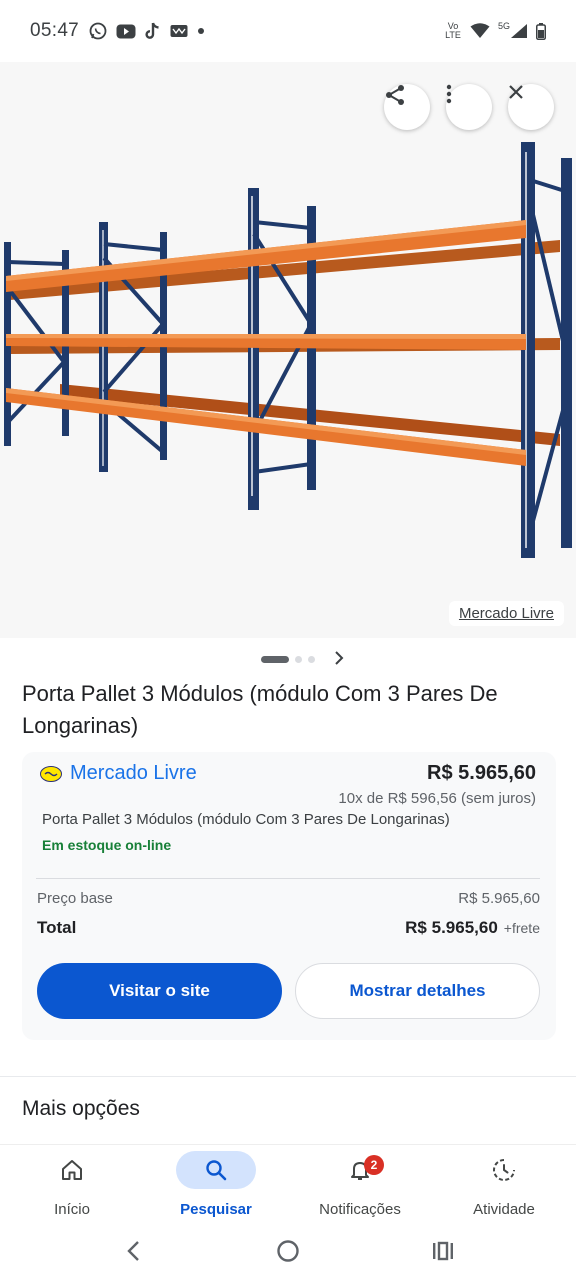 The height and width of the screenshot is (1280, 576). I want to click on more-vert-icon, so click(449, 94).